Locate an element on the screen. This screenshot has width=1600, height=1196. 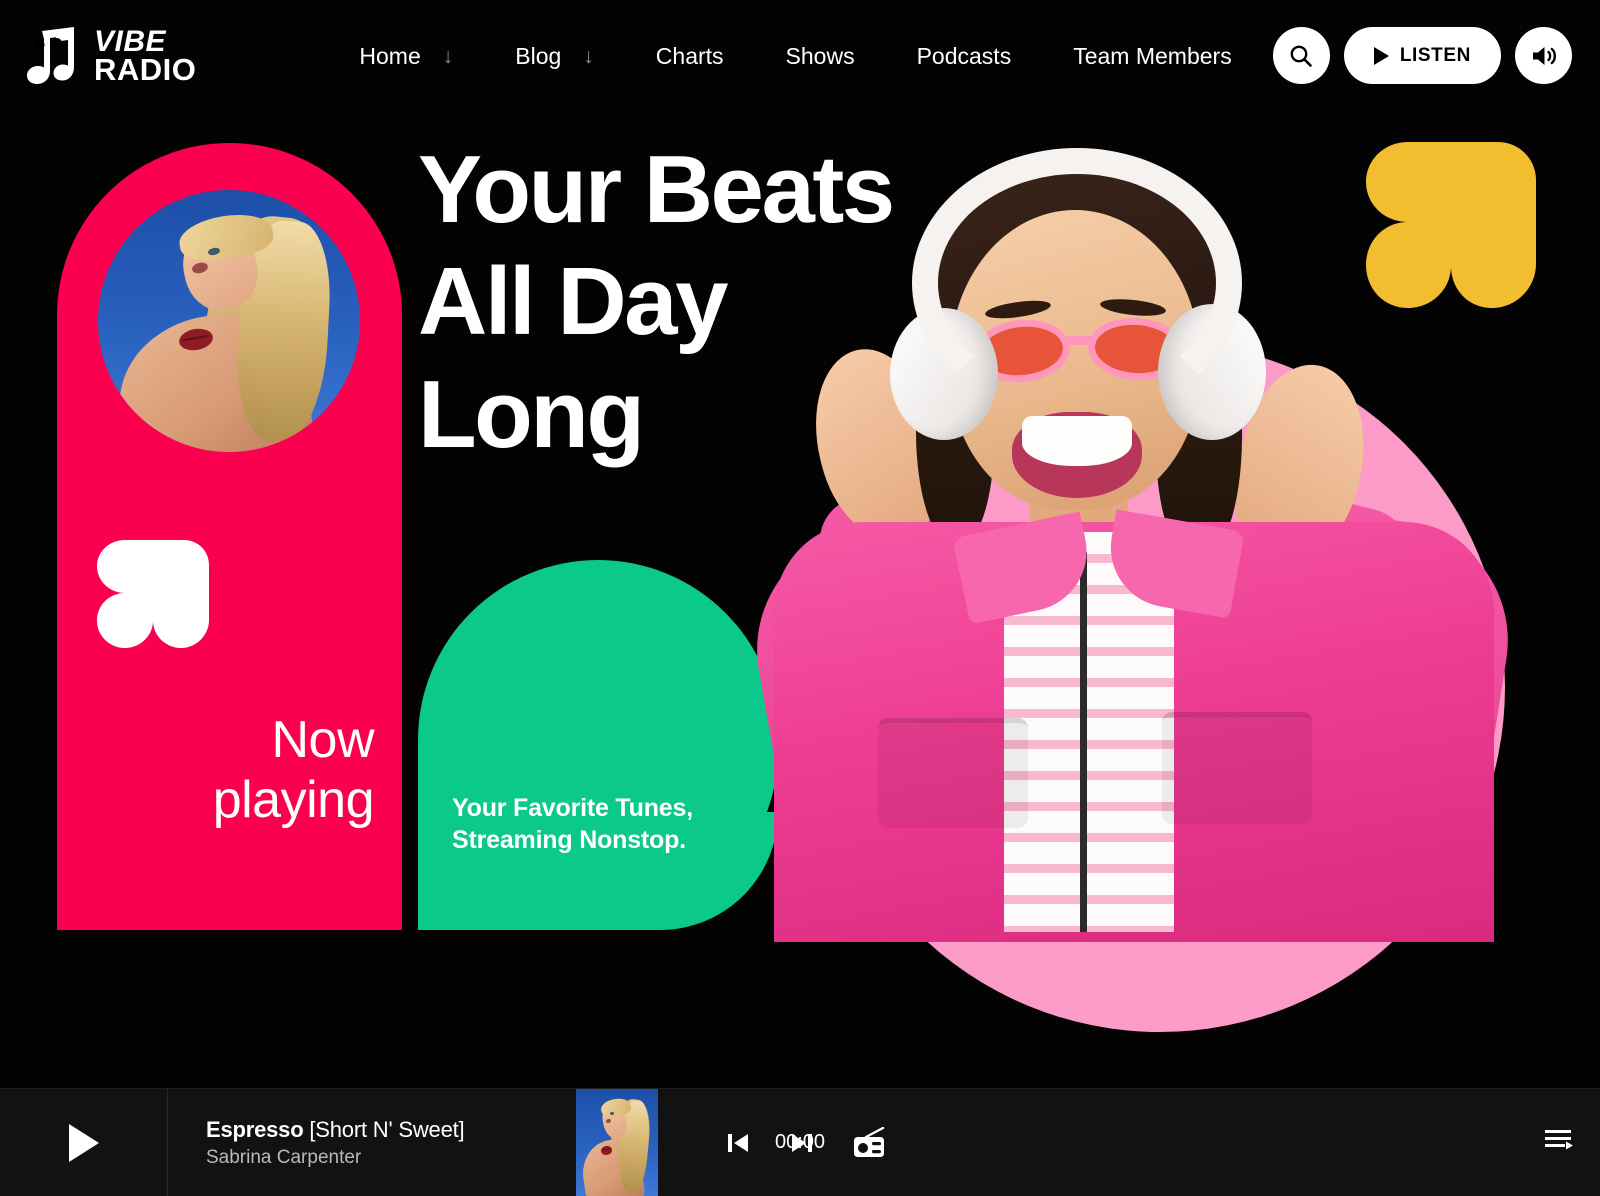
hero-tagline: Your Favorite Tunes, Streaming Nonstop. is located at coordinates (572, 824).